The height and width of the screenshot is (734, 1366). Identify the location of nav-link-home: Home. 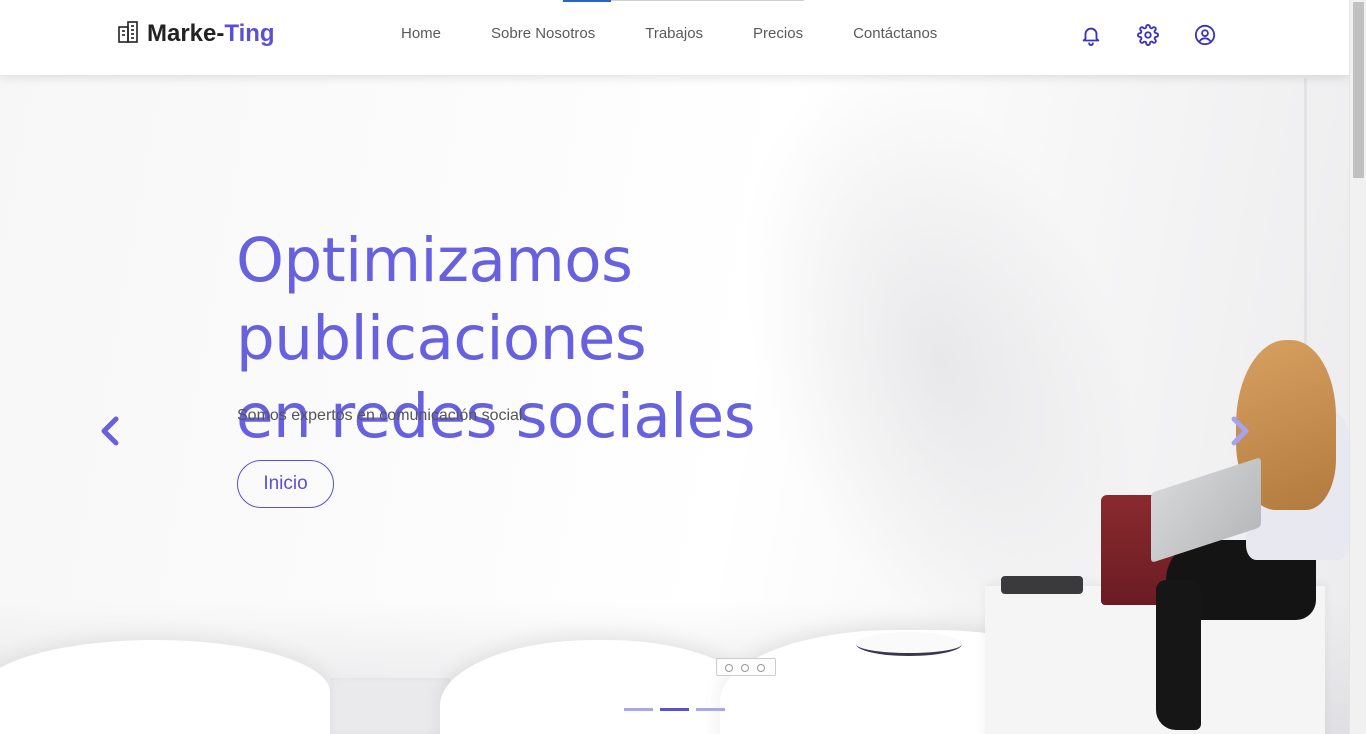
(421, 33).